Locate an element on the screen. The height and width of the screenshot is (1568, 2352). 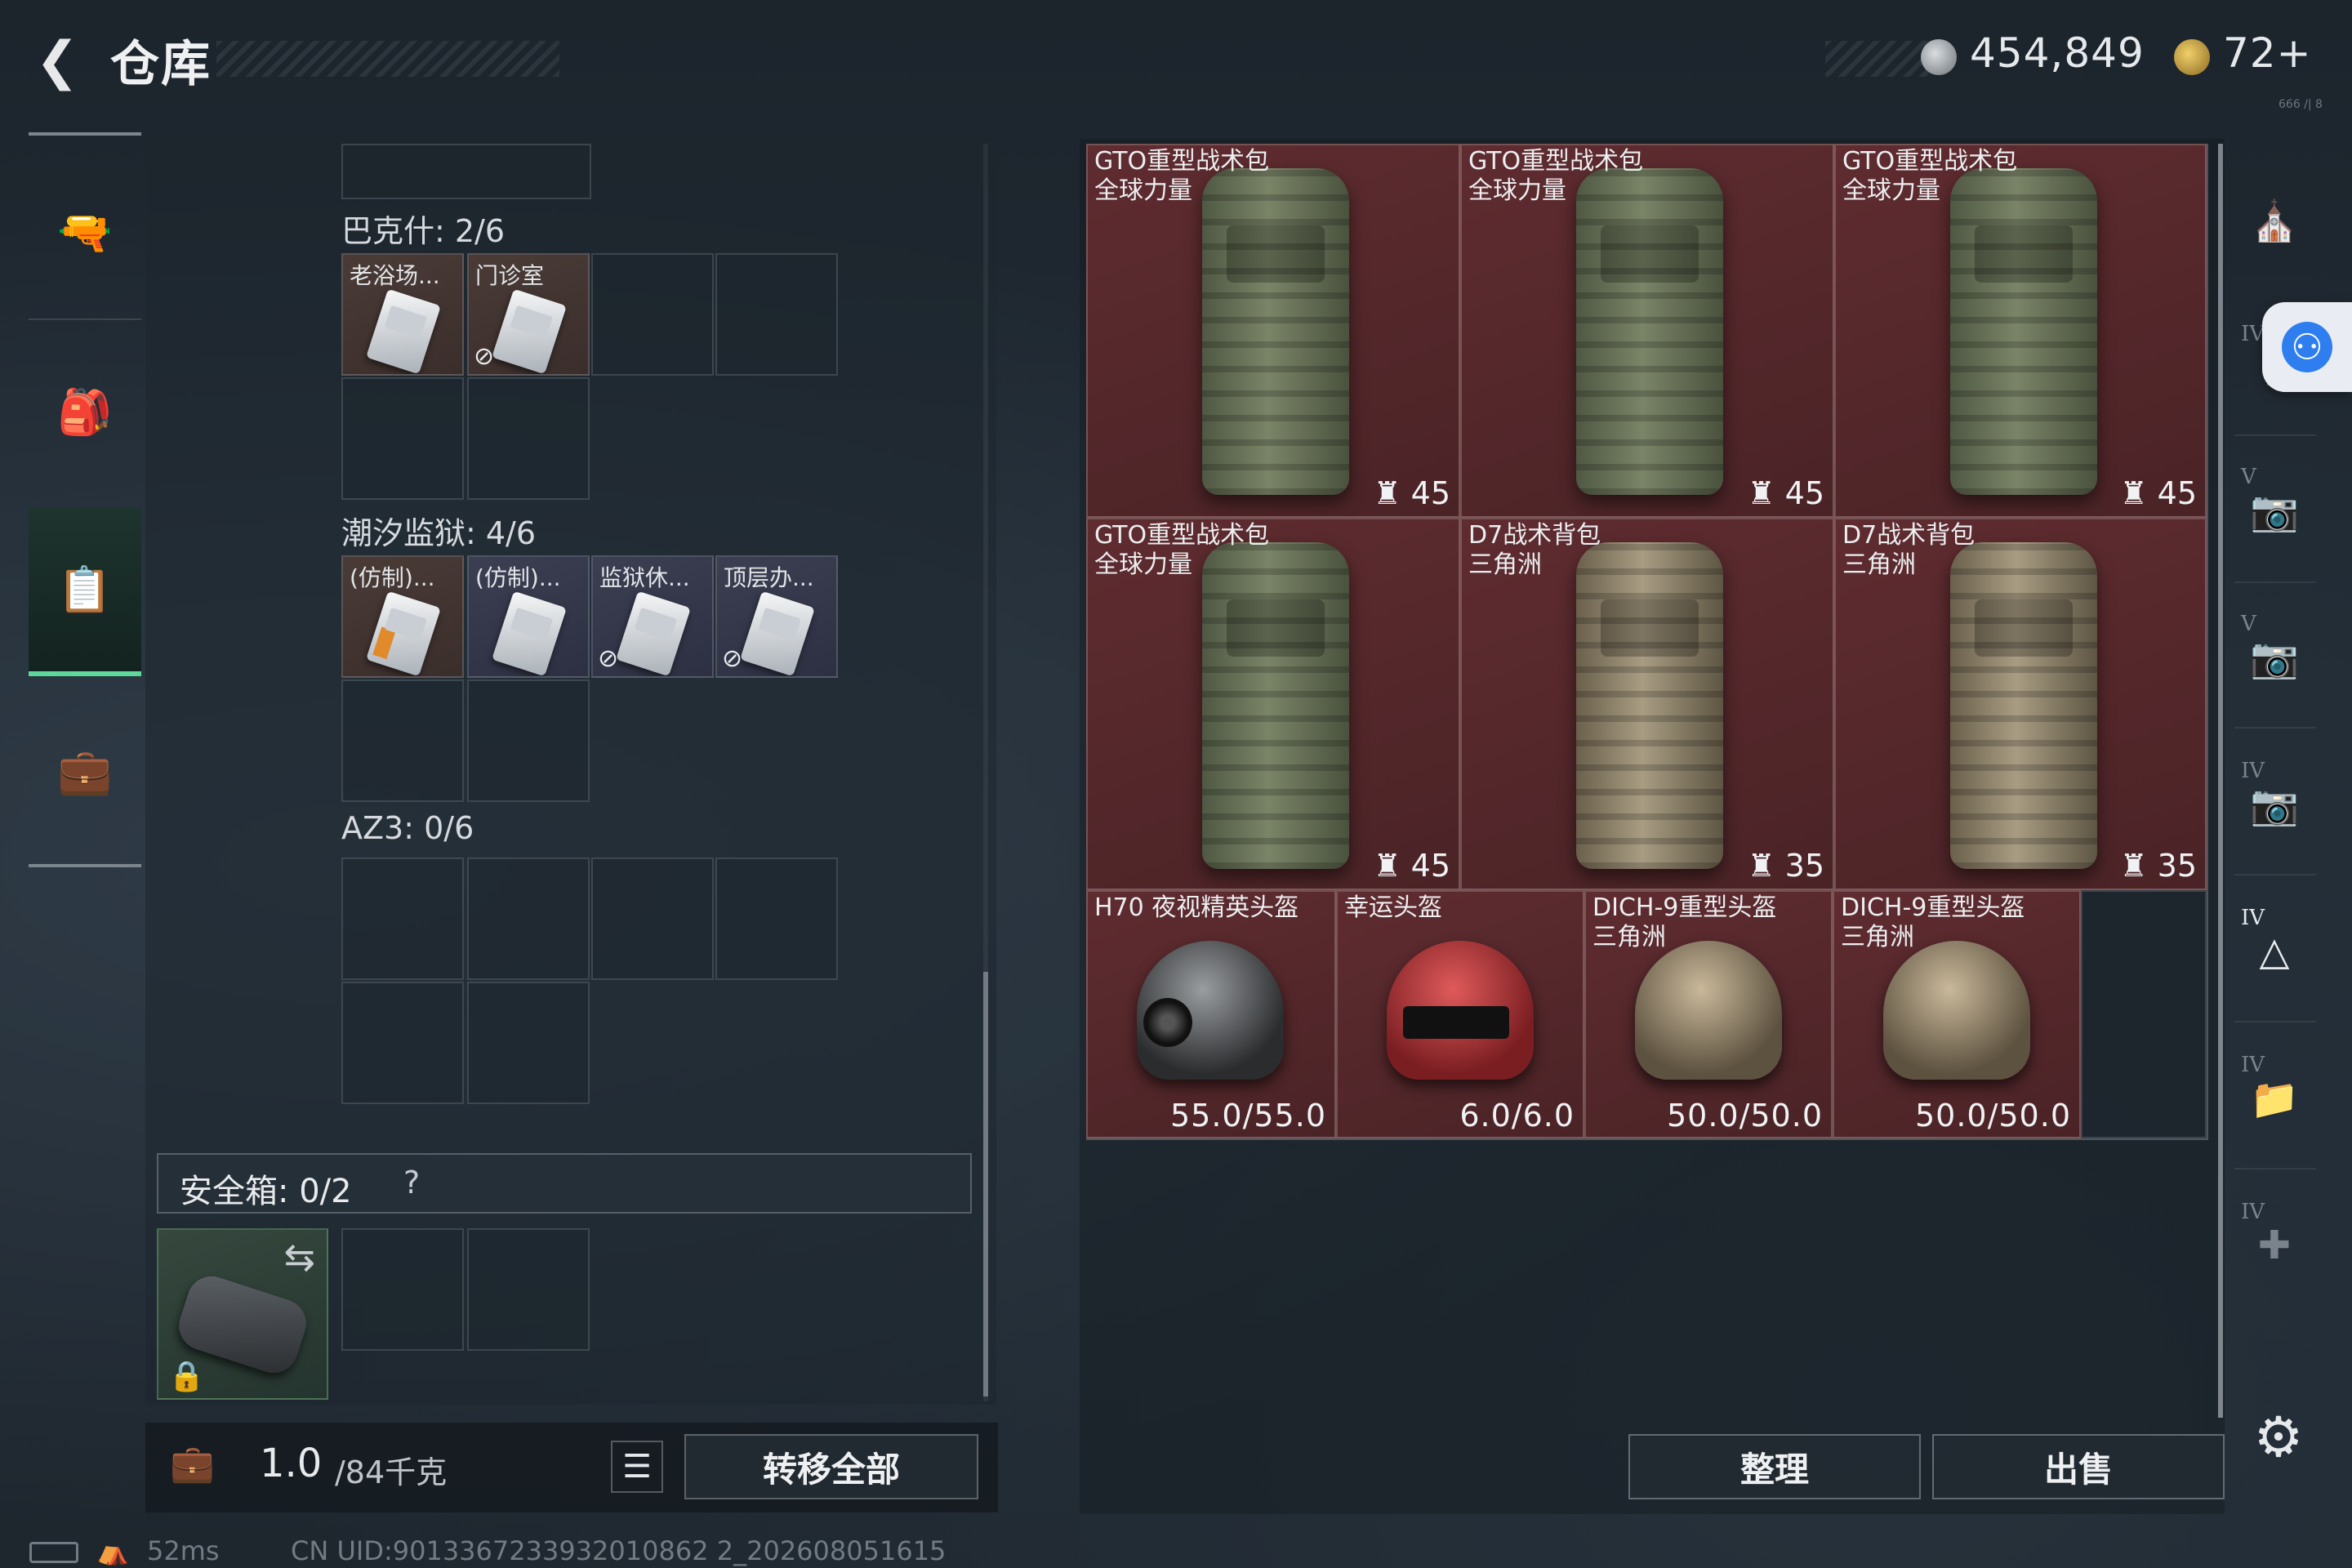
filter-helmet: ⛪ is located at coordinates (2274, 221).